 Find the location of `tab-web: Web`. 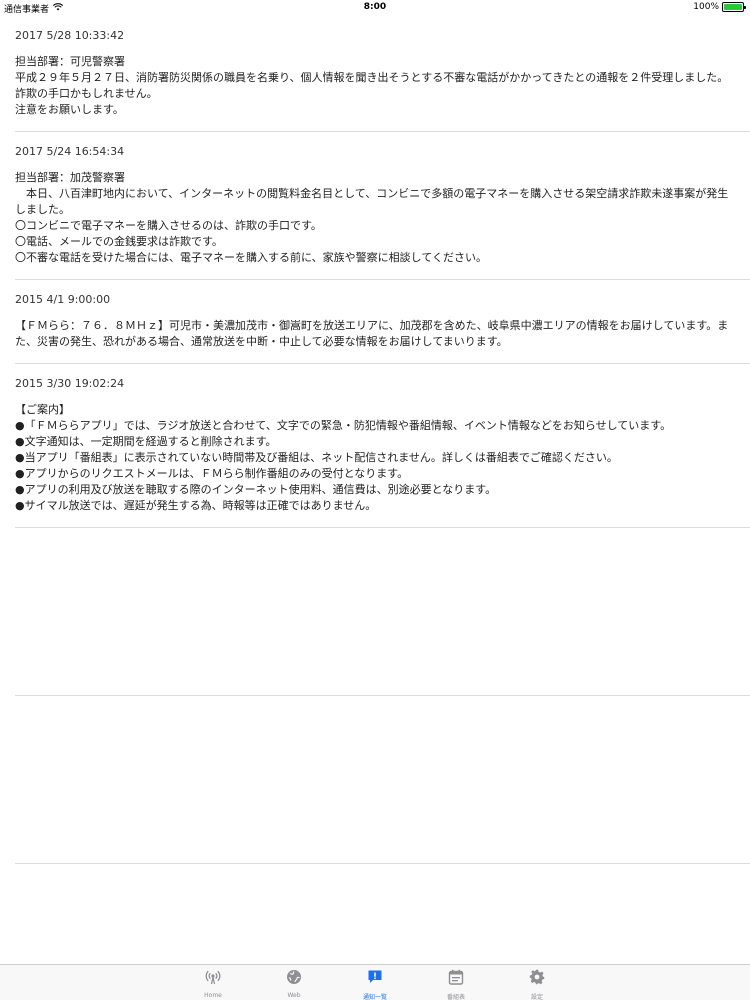

tab-web: Web is located at coordinates (294, 982).